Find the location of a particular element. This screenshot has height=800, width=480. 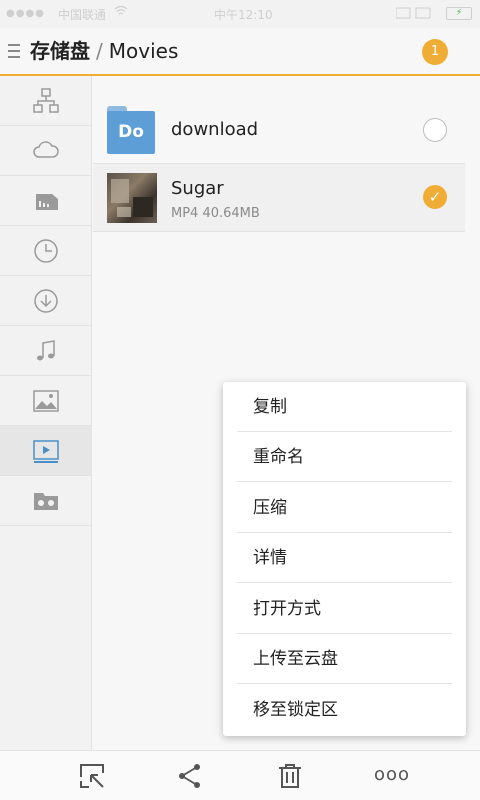

sidebar-item-cloud is located at coordinates (46, 151).